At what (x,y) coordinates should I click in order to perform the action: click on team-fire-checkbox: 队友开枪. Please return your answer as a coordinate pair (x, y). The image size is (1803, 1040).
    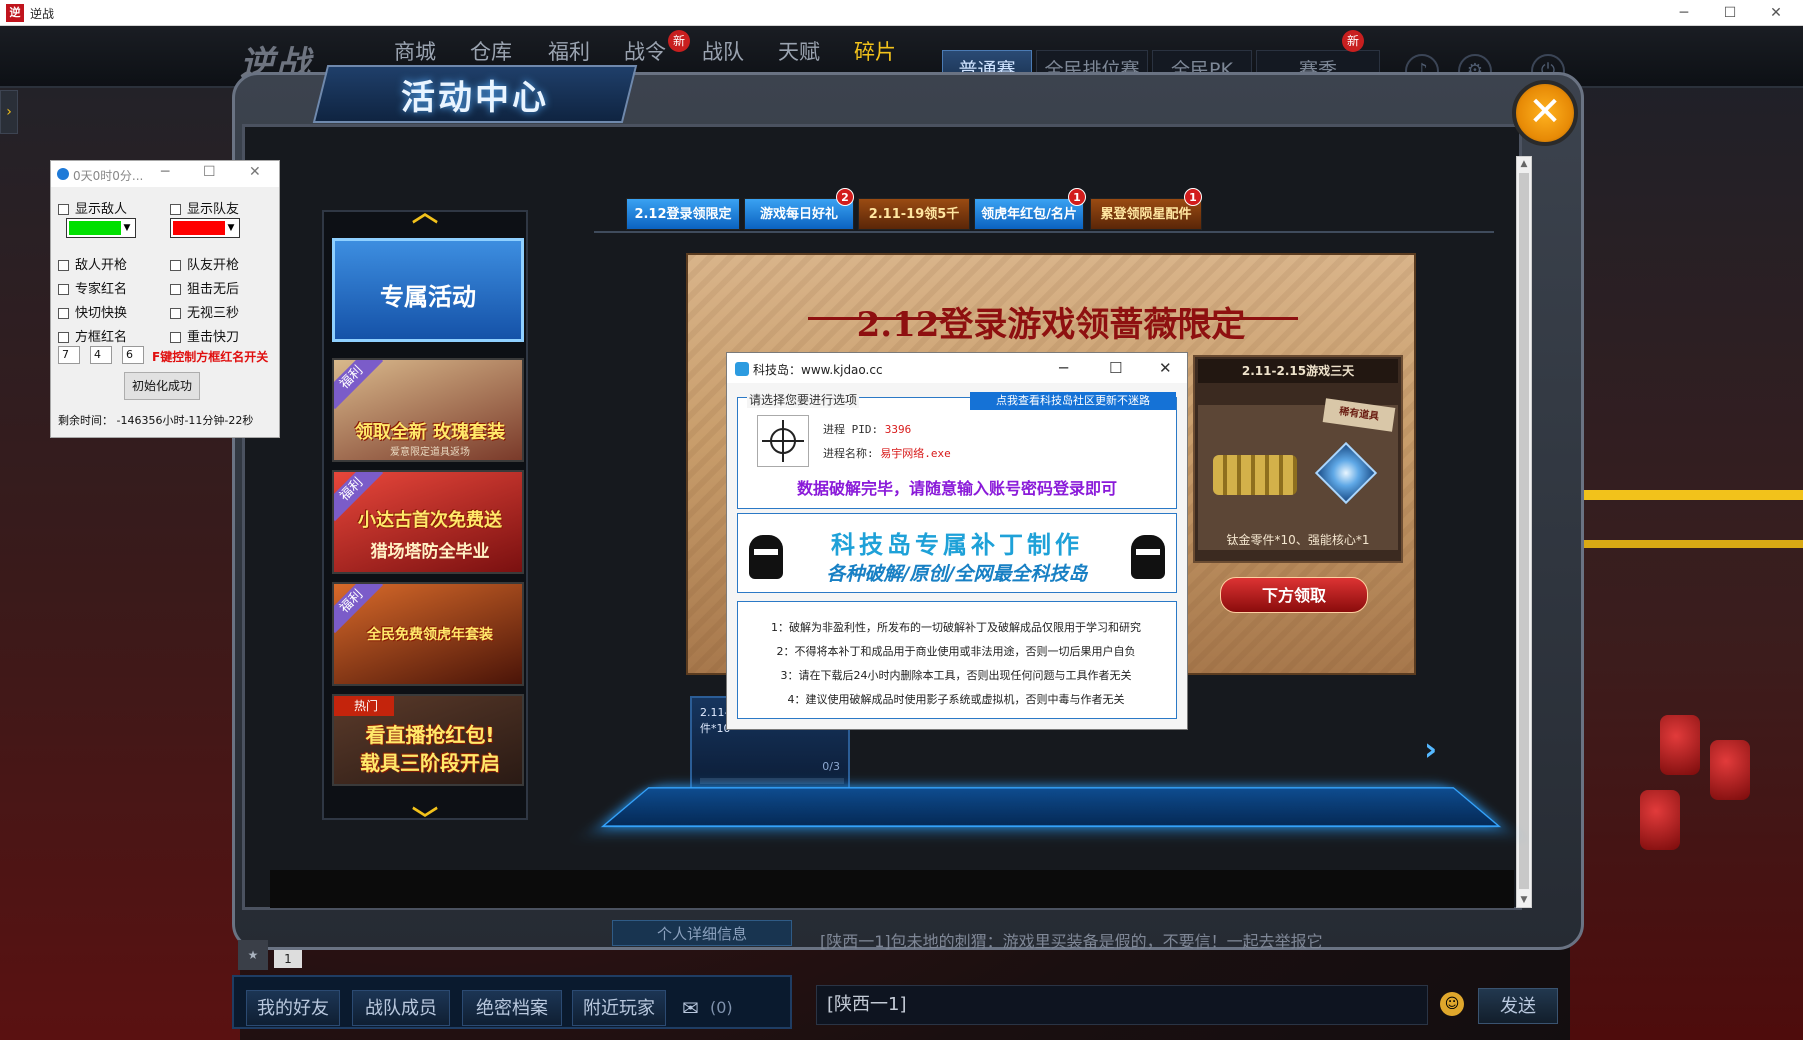
    Looking at the image, I should click on (204, 263).